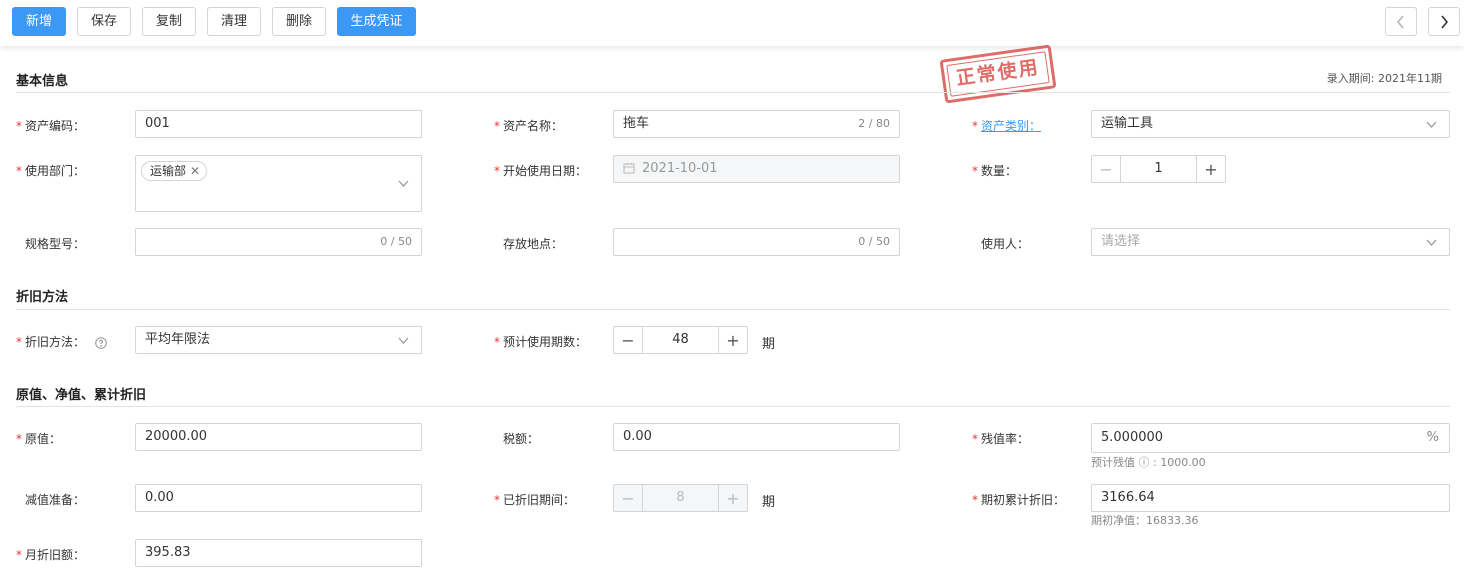 This screenshot has height=569, width=1464. I want to click on quantity-stepper: − 1 +, so click(1158, 169).